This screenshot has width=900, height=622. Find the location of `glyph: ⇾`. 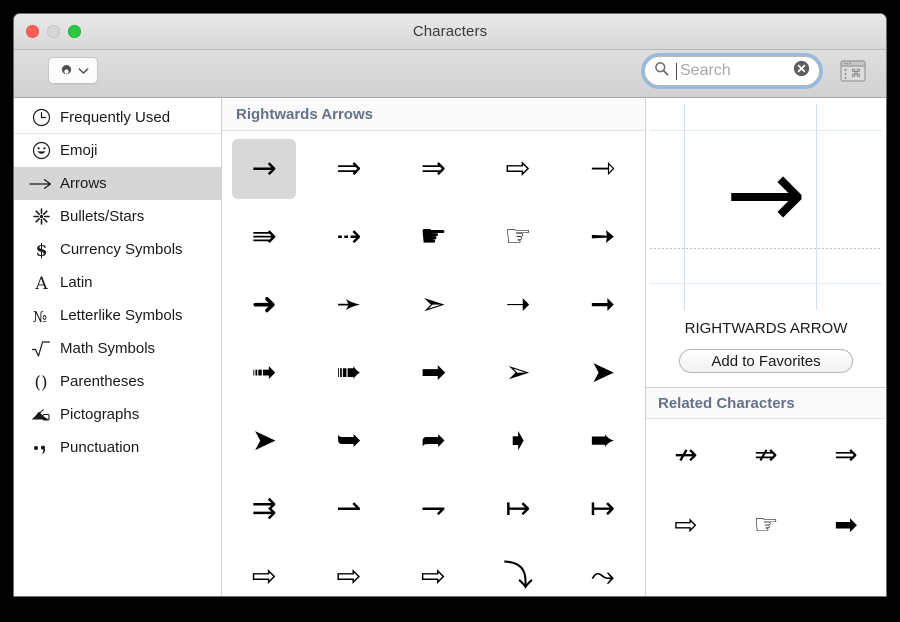

glyph: ⇾ is located at coordinates (603, 168).